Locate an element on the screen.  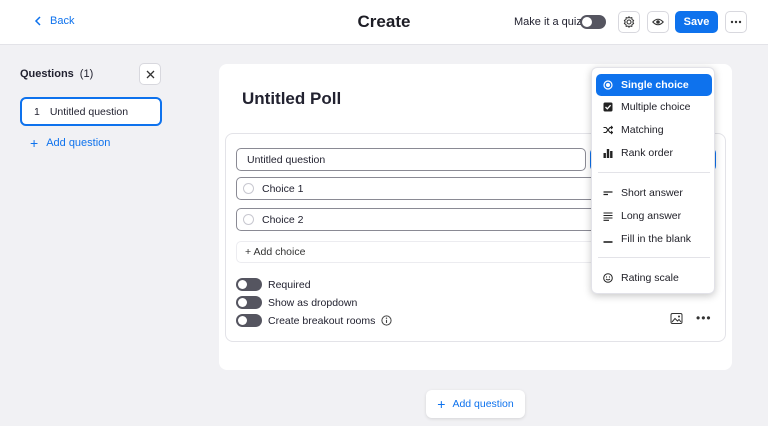
menu-item-rank-order: Rank order is located at coordinates (654, 153).